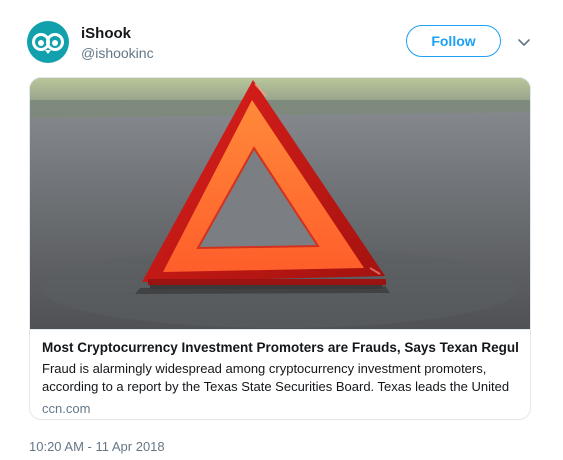 Image resolution: width=563 pixels, height=460 pixels. I want to click on owl-eyes-logo-icon, so click(48, 43).